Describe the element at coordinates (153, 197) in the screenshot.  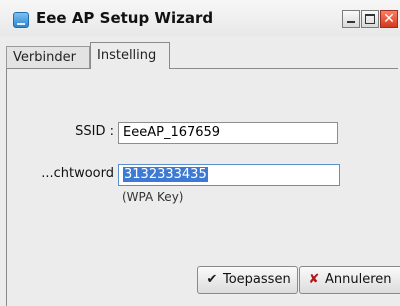
I see `password-hint: (WPA Key)` at that location.